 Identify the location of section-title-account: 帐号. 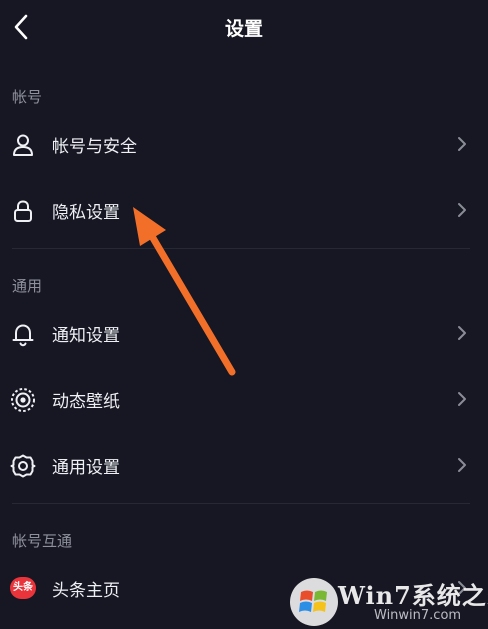
(27, 97).